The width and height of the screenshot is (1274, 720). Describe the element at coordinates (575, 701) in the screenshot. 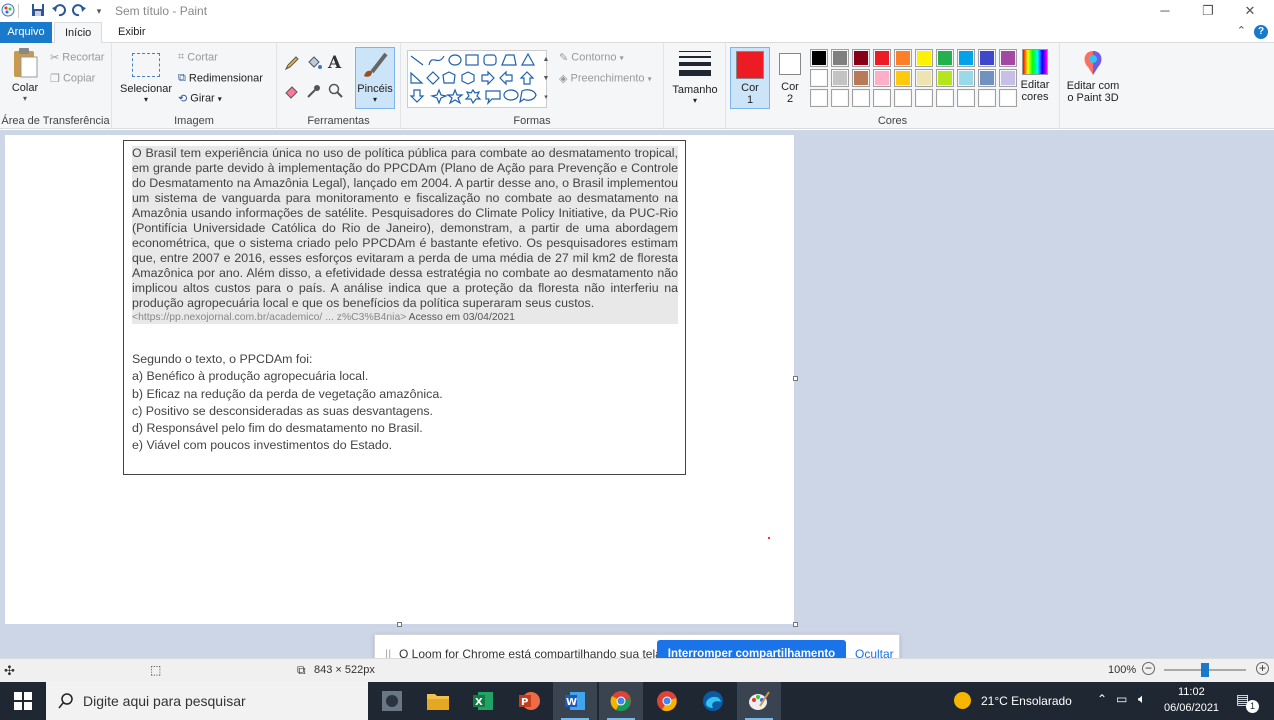

I see `taskbar-word: W` at that location.